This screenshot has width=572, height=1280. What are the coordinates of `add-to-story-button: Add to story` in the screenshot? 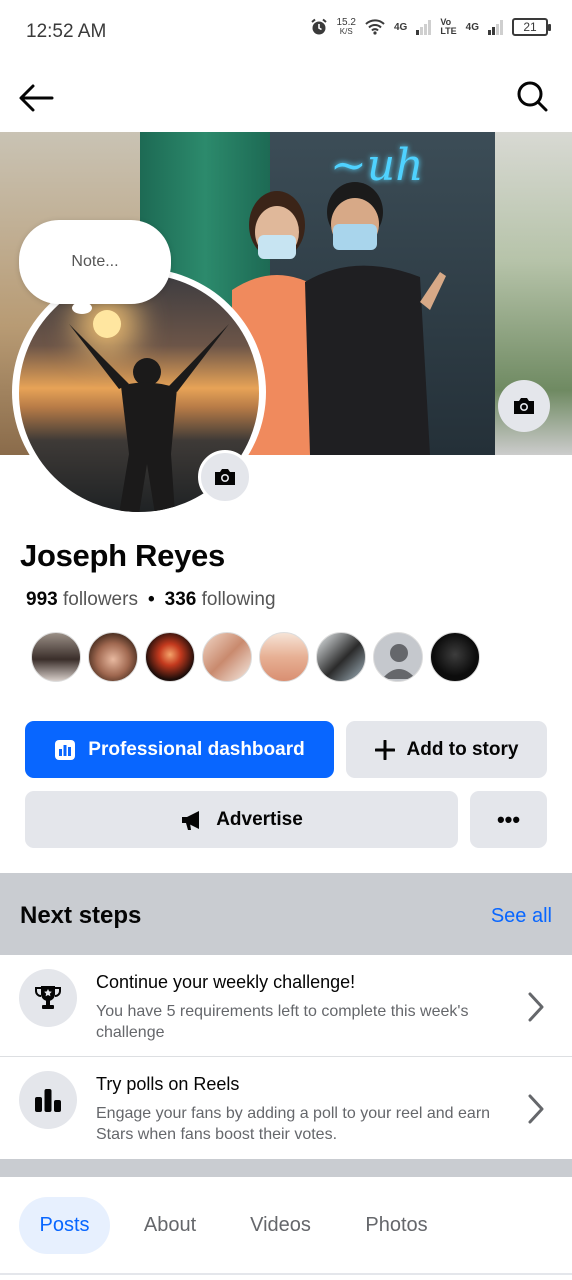 It's located at (446, 749).